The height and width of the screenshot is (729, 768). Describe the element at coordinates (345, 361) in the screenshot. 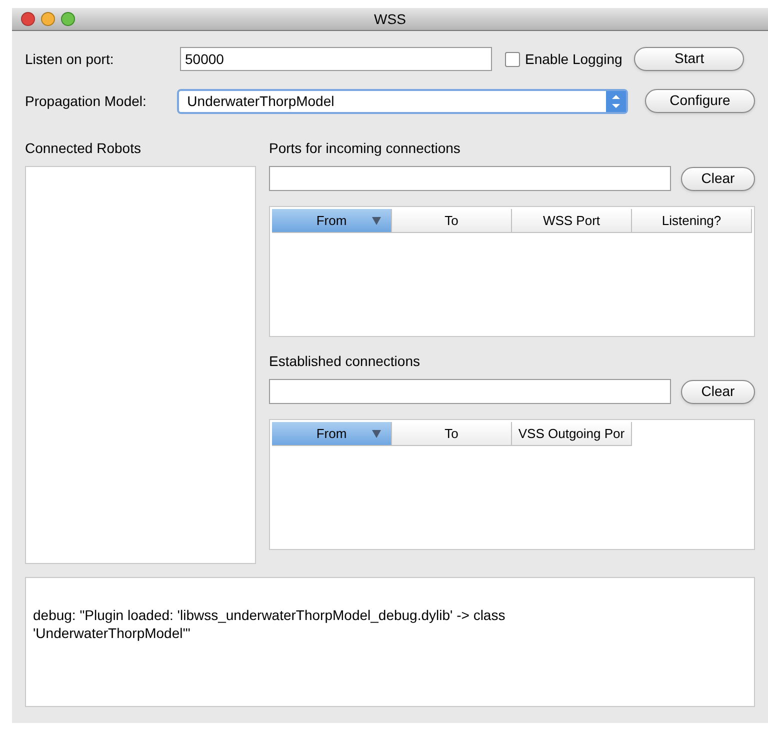

I see `section-title: Established connections` at that location.